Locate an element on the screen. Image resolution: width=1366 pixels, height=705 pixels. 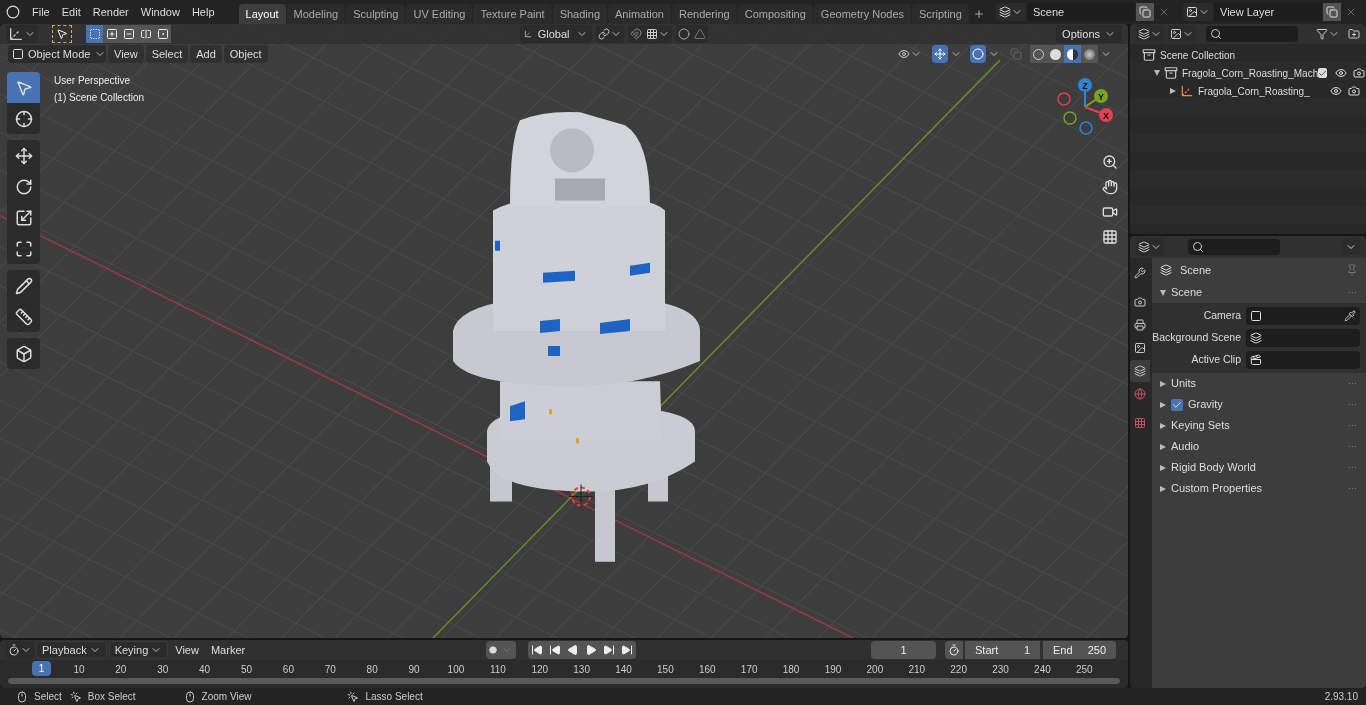
start-frame-field: Start 1 is located at coordinates (1002, 650).